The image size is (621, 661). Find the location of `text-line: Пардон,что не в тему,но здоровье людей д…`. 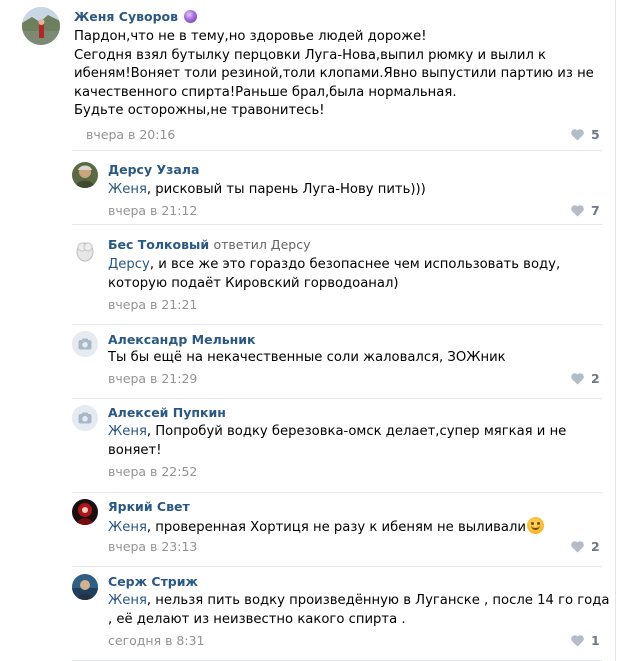

text-line: Пардон,что не в тему,но здоровье людей д… is located at coordinates (250, 36).